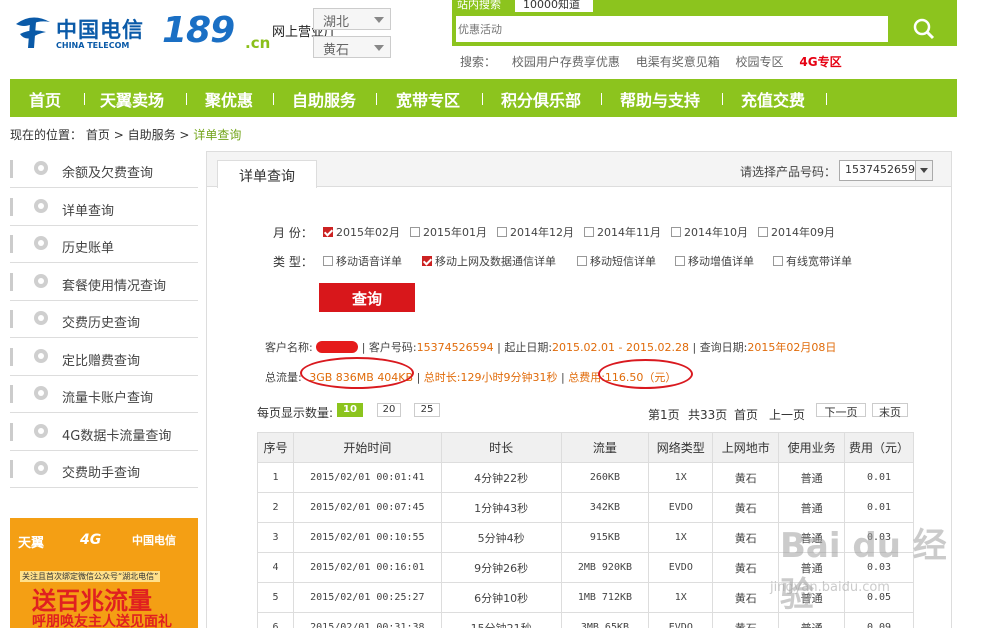 The image size is (1000, 628). Describe the element at coordinates (629, 232) in the screenshot. I see `month-option-label: 2014年11月` at that location.